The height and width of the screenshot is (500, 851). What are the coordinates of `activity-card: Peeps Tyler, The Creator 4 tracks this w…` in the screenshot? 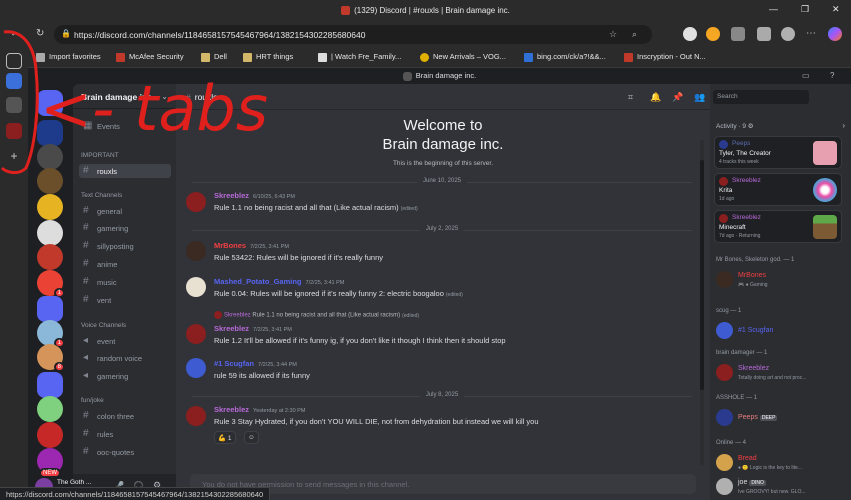 It's located at (778, 152).